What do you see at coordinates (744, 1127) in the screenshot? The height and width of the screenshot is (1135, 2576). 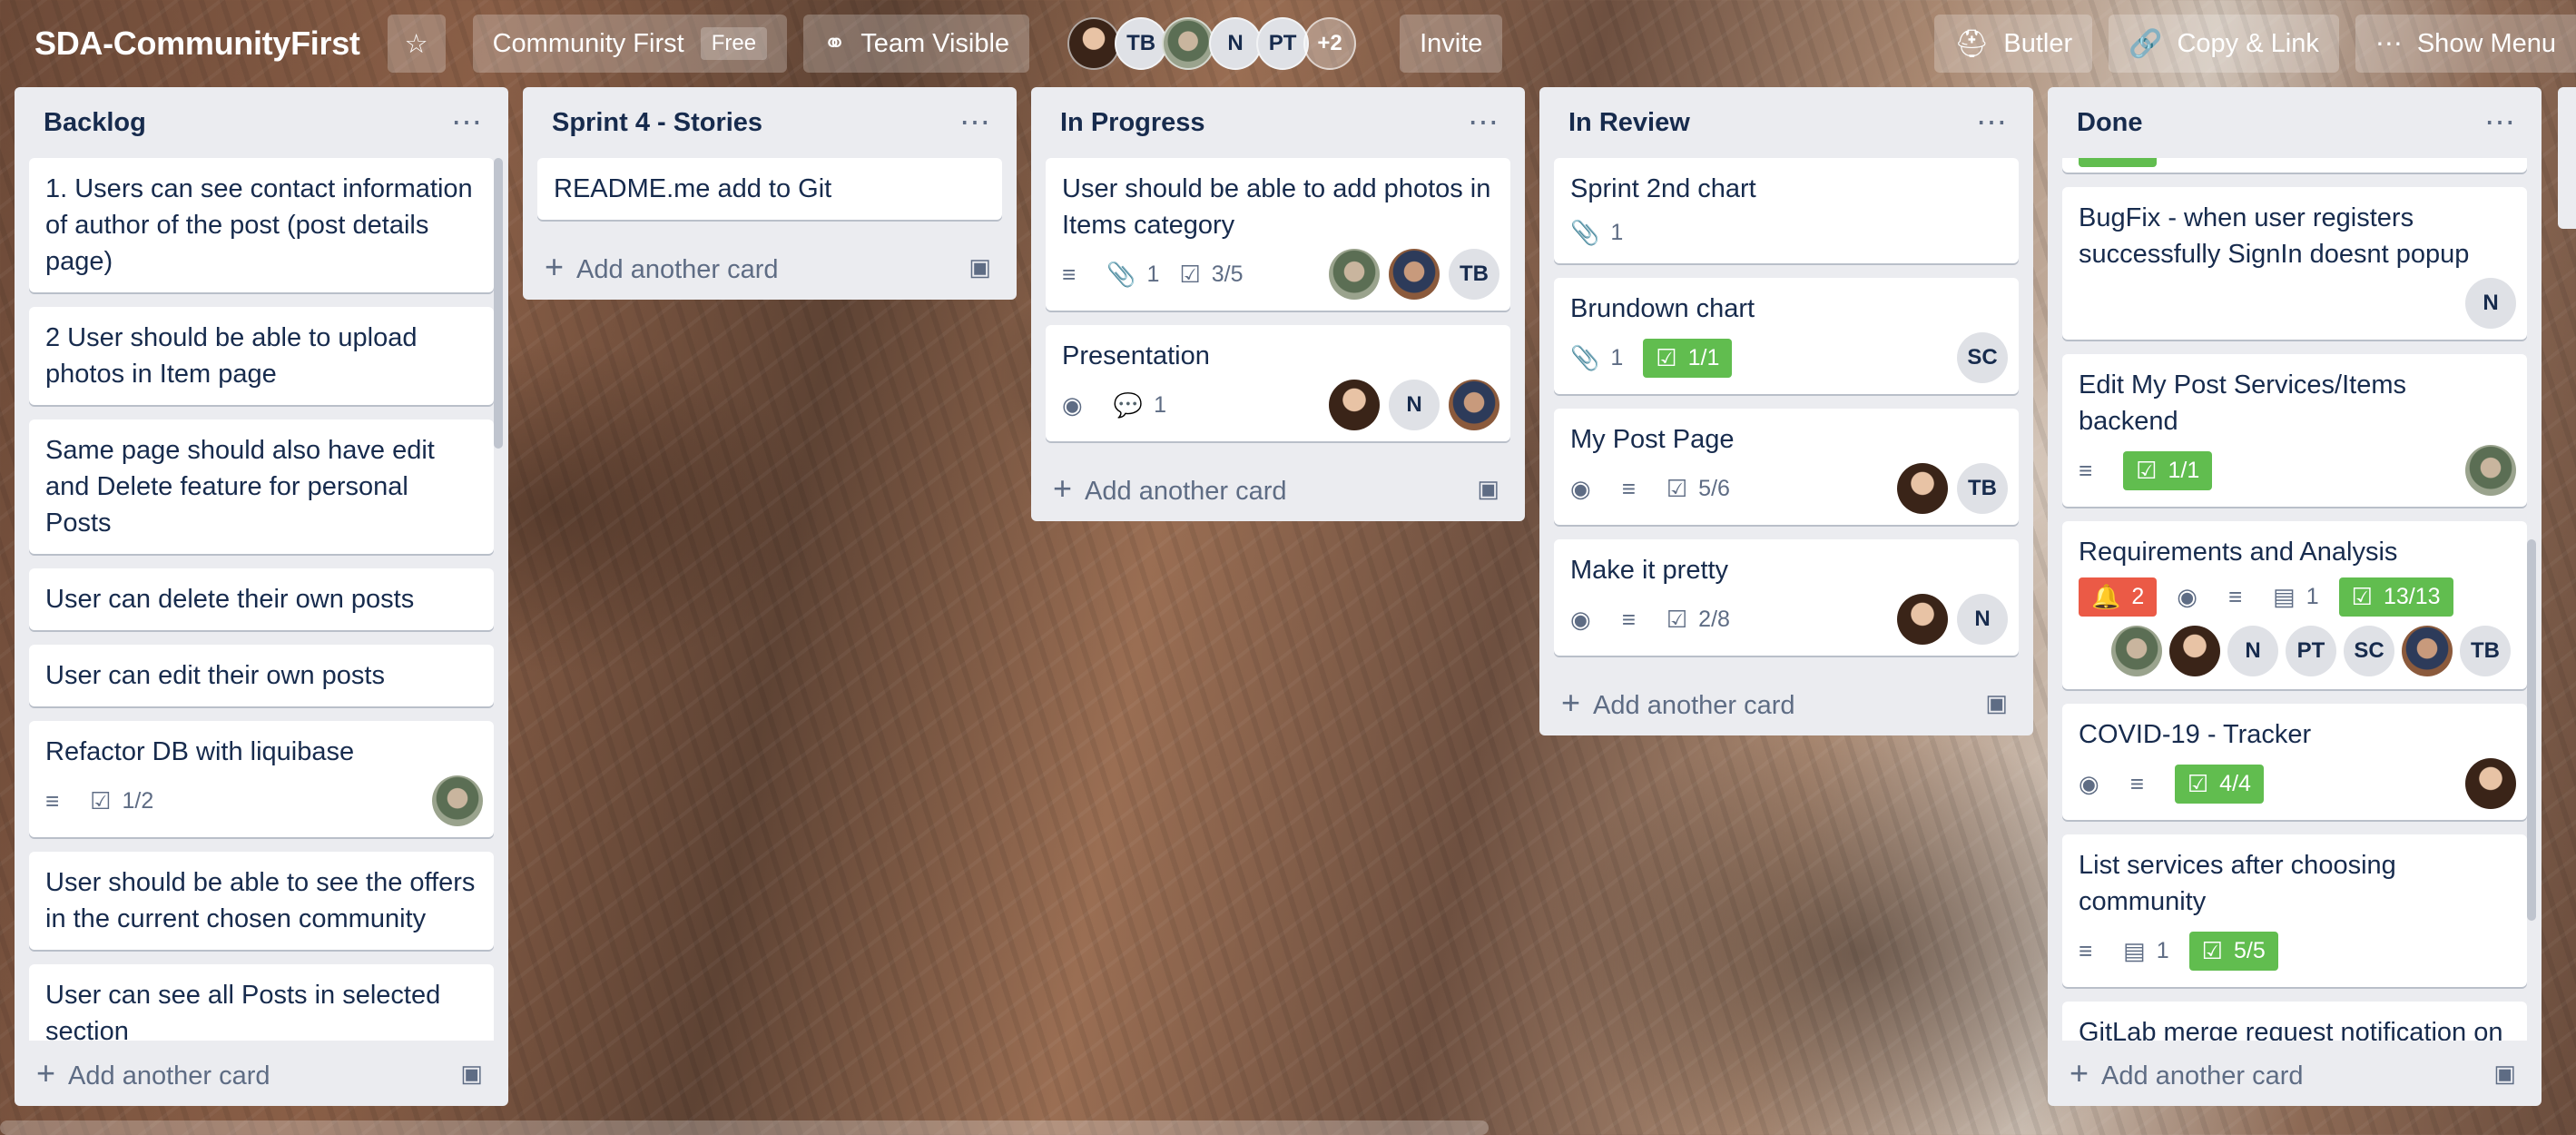 I see `board-horizontal-scrollbar` at bounding box center [744, 1127].